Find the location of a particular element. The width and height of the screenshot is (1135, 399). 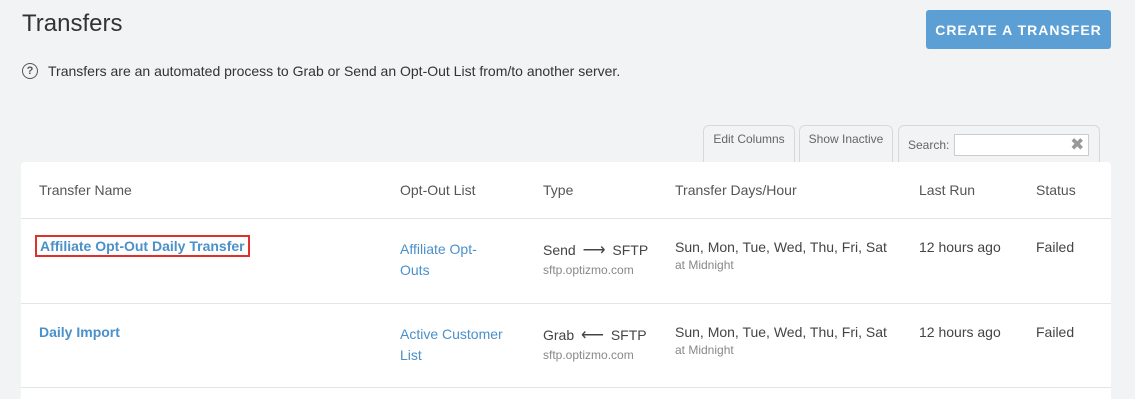

header-optout-list: Opt-Out List is located at coordinates (437, 190).